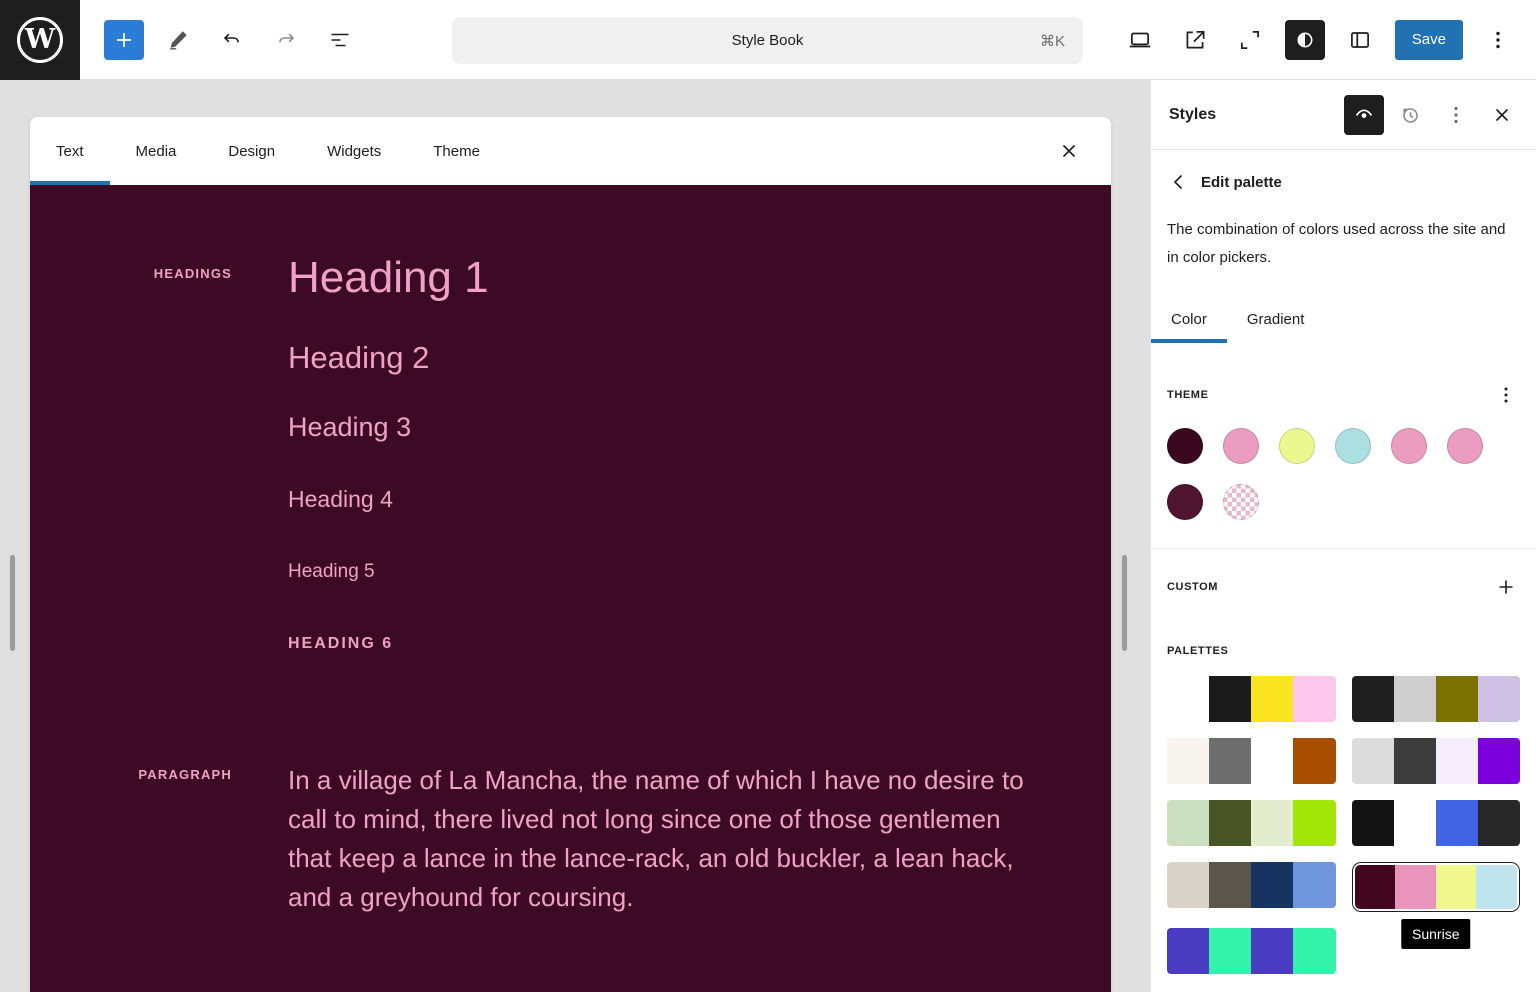  I want to click on pencil-icon, so click(178, 40).